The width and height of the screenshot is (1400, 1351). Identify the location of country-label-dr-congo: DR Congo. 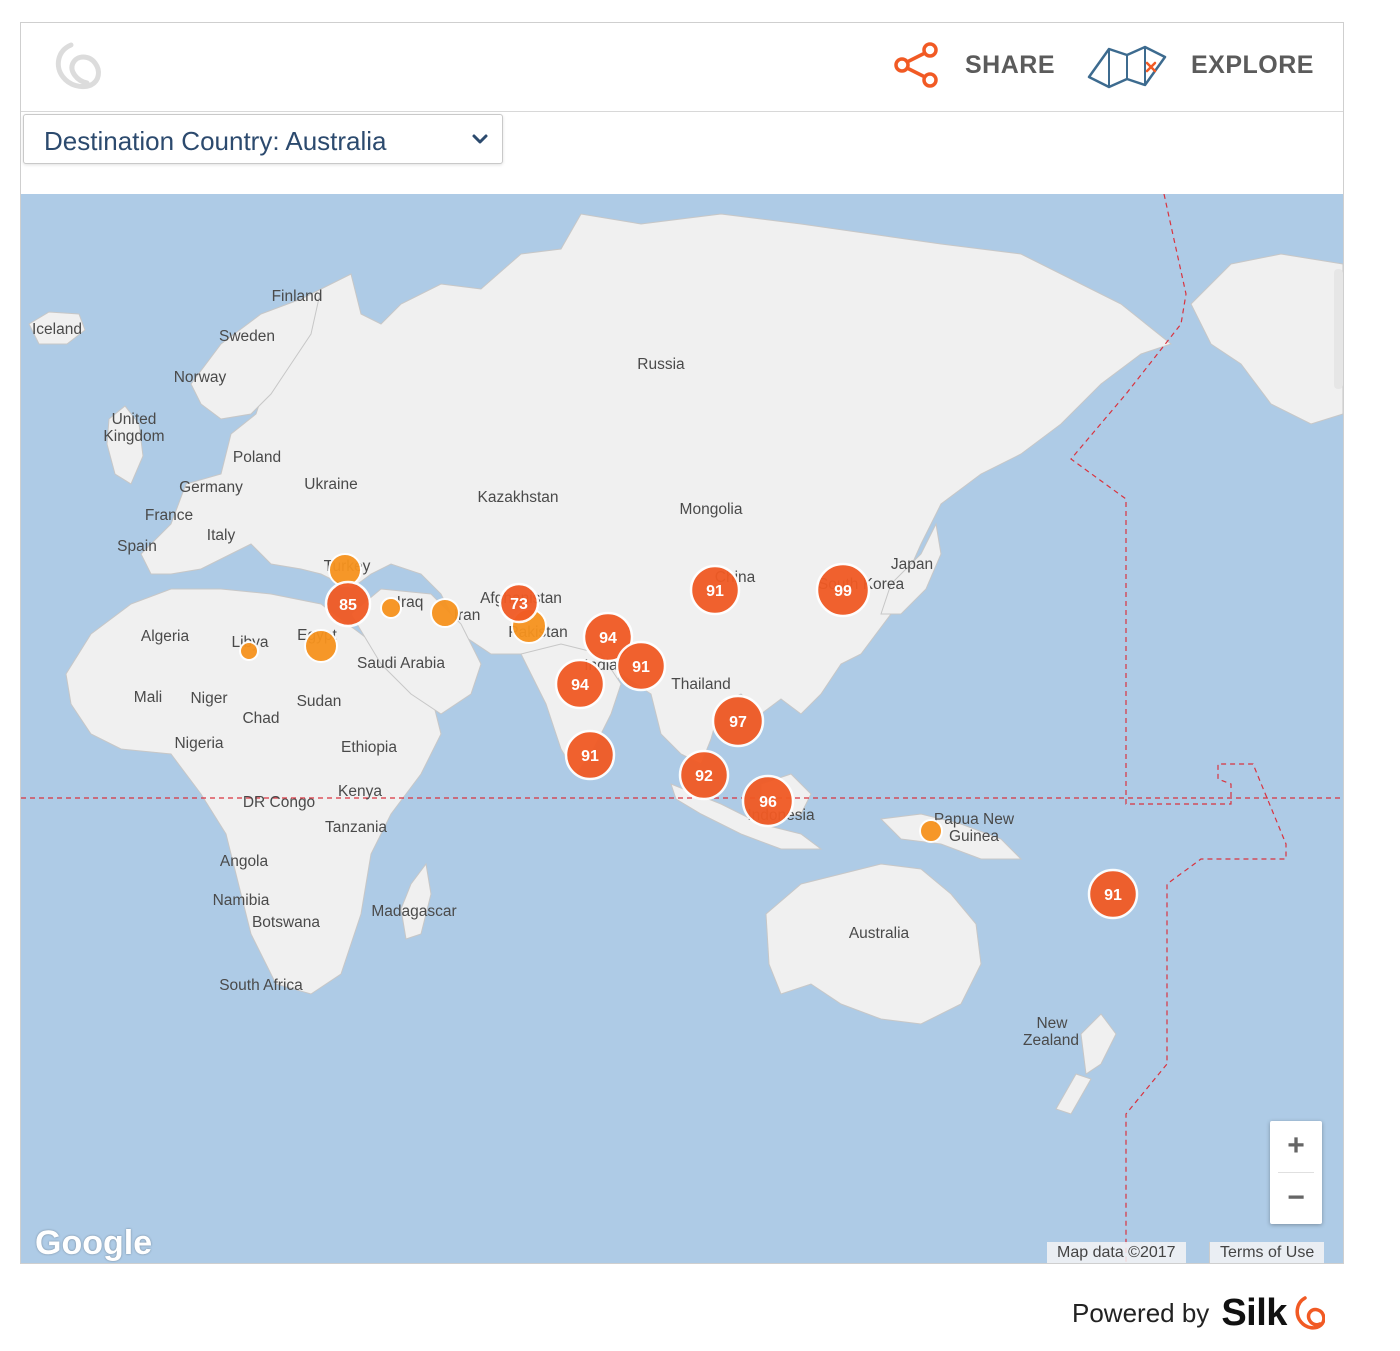
(279, 802).